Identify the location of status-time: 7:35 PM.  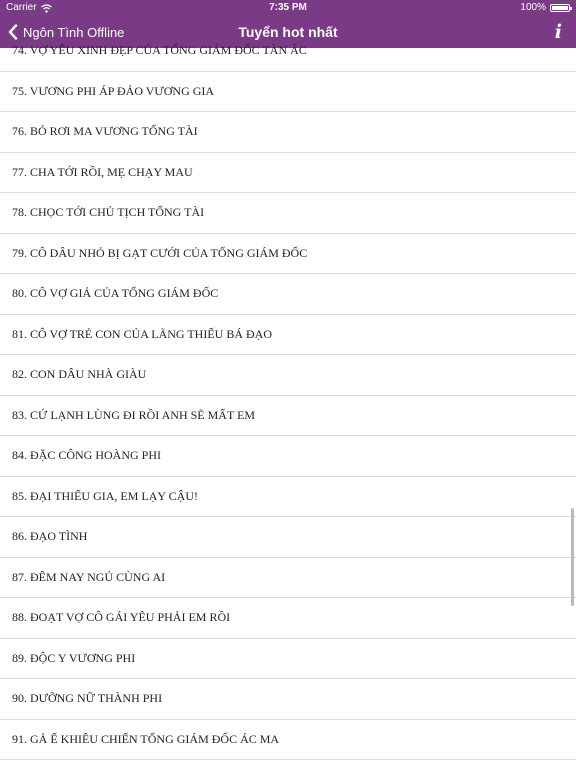
(288, 7).